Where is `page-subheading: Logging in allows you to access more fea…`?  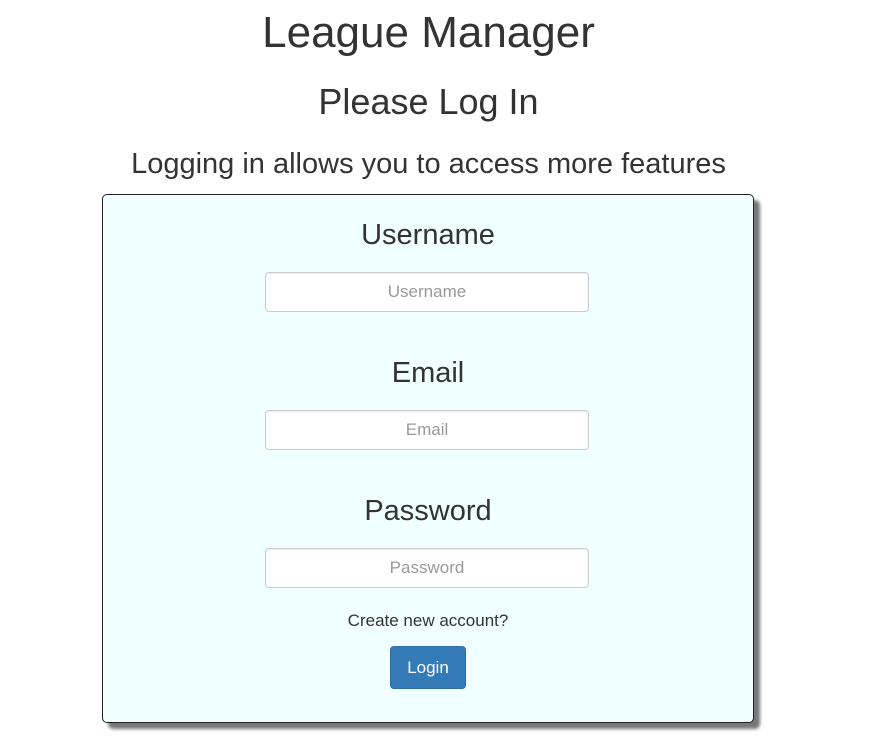
page-subheading: Logging in allows you to access more fea… is located at coordinates (428, 164).